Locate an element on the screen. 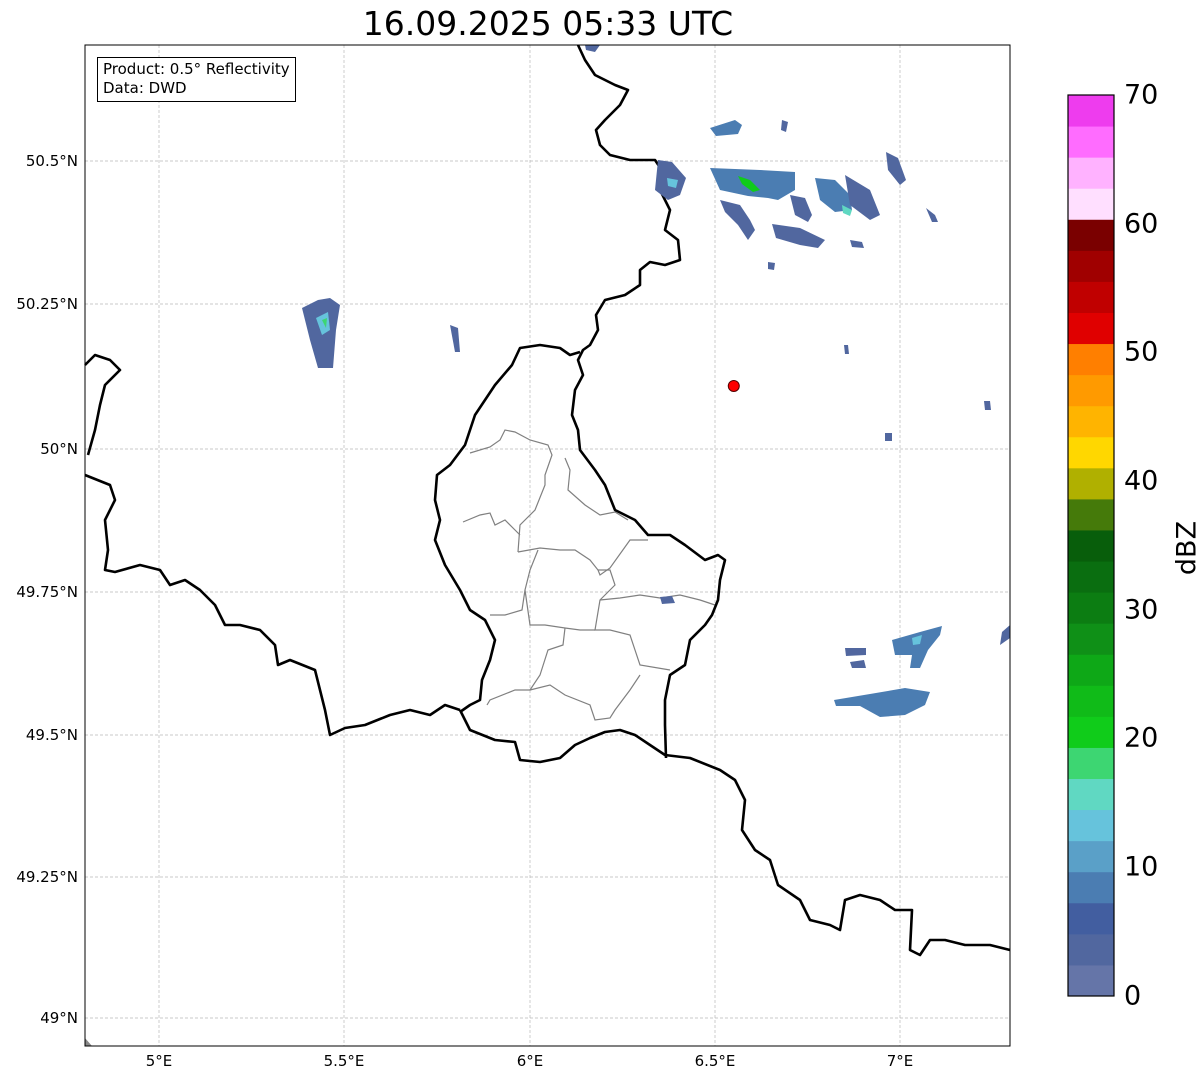 The image size is (1202, 1081). lon-tick-label: 6.5°E is located at coordinates (715, 1061).